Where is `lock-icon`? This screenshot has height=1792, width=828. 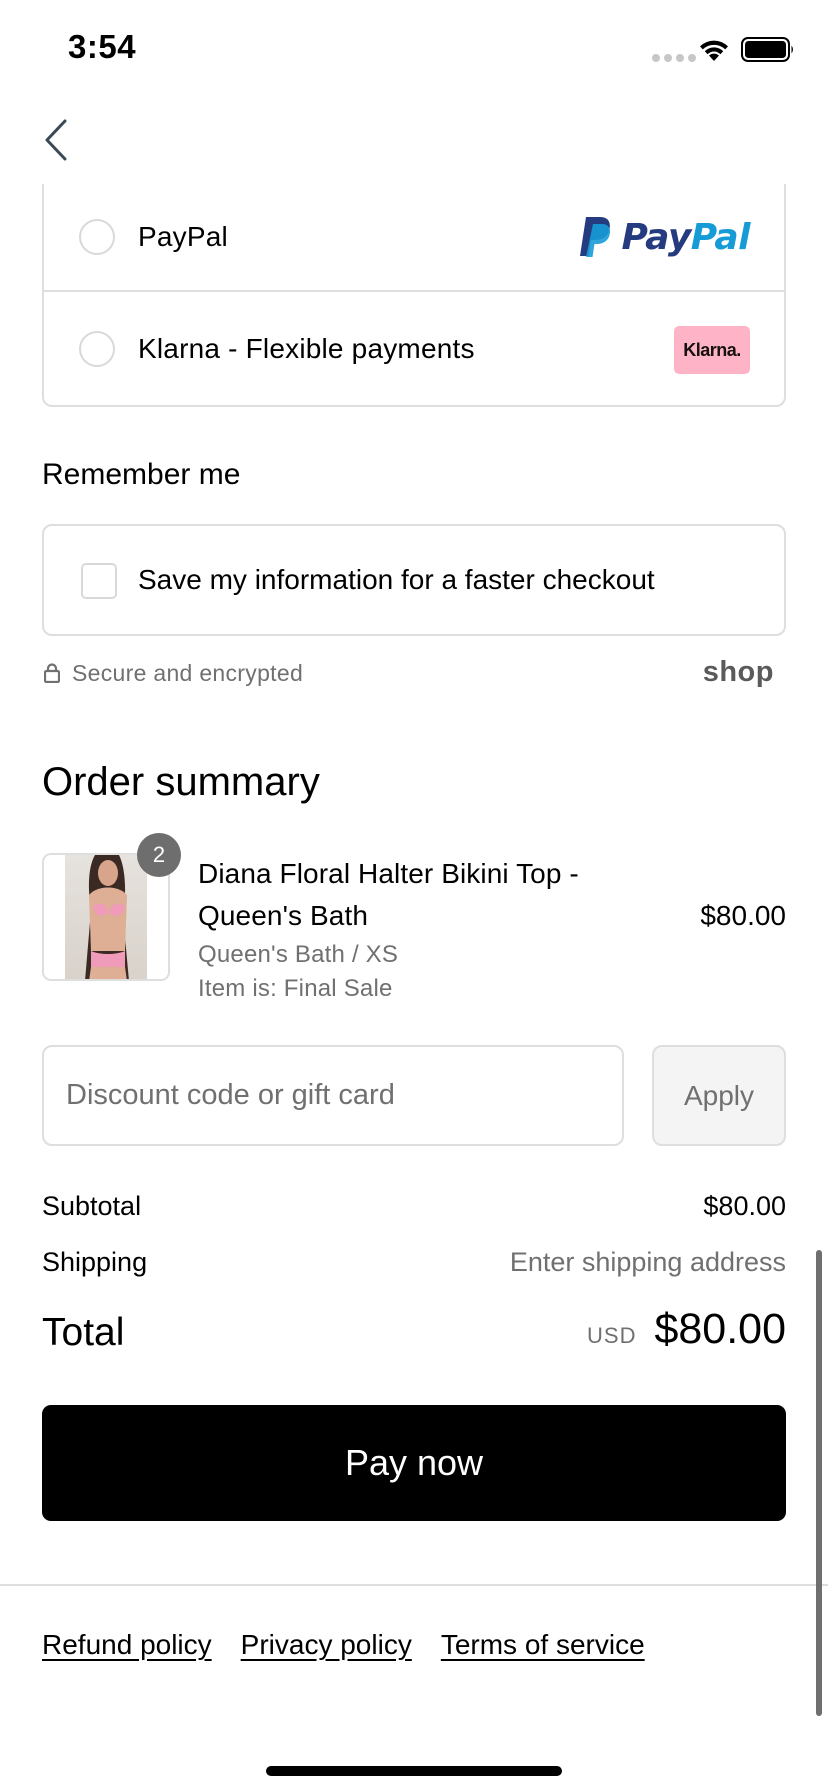 lock-icon is located at coordinates (52, 673).